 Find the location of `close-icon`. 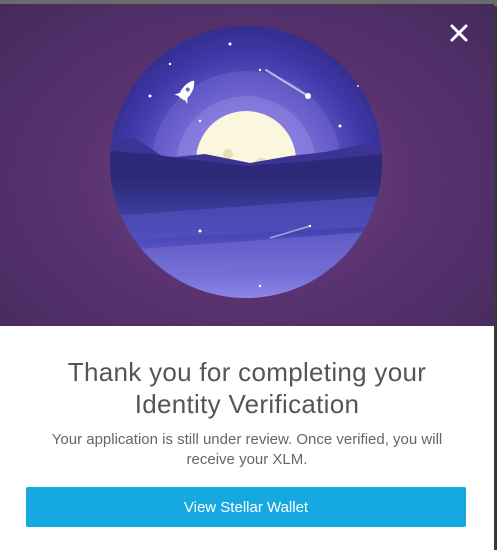

close-icon is located at coordinates (459, 33).